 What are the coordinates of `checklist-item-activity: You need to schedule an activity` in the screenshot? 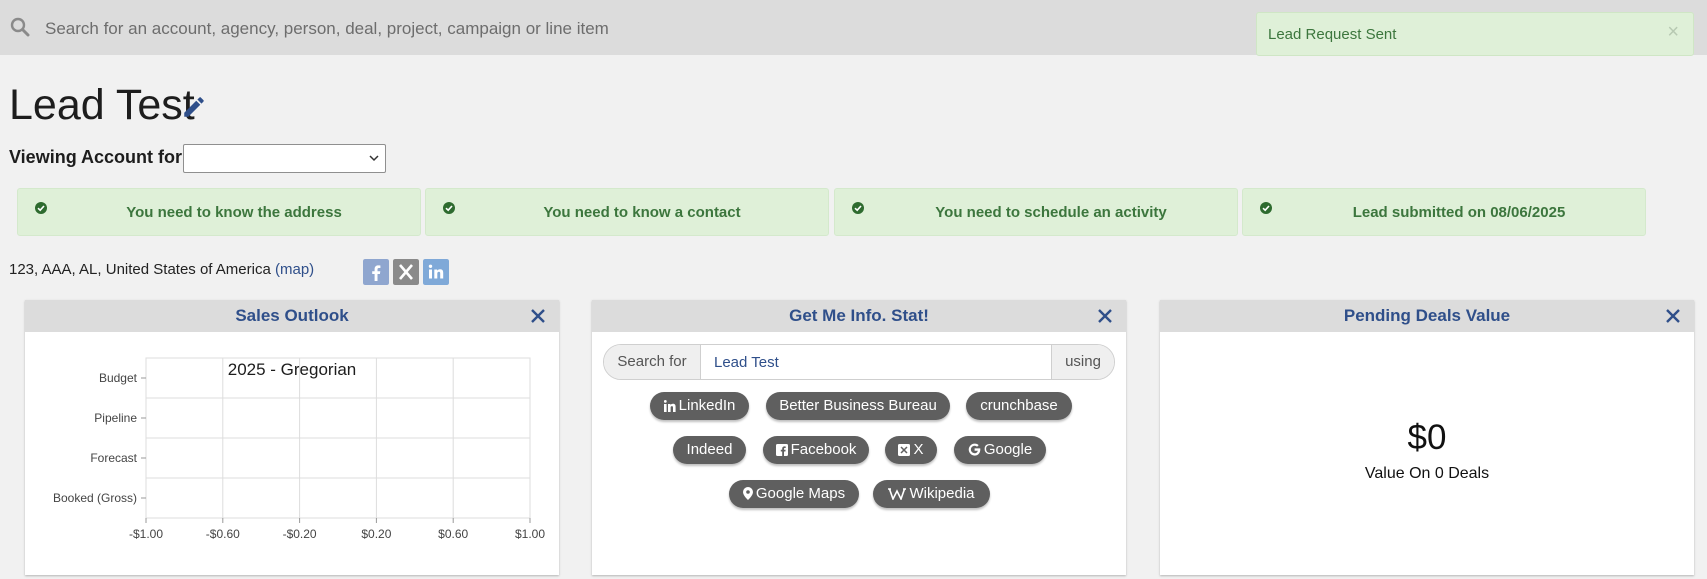 It's located at (1036, 212).